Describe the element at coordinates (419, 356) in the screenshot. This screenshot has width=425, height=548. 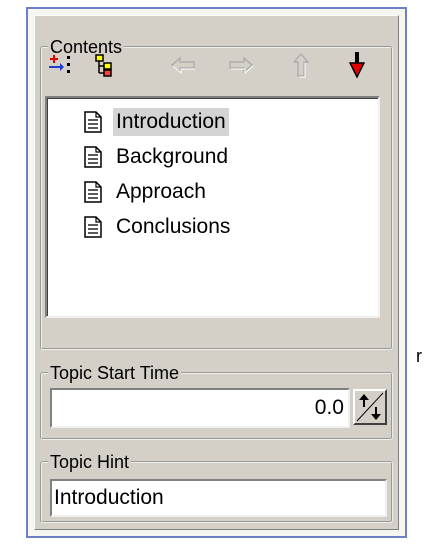
I see `stray-text: r` at that location.